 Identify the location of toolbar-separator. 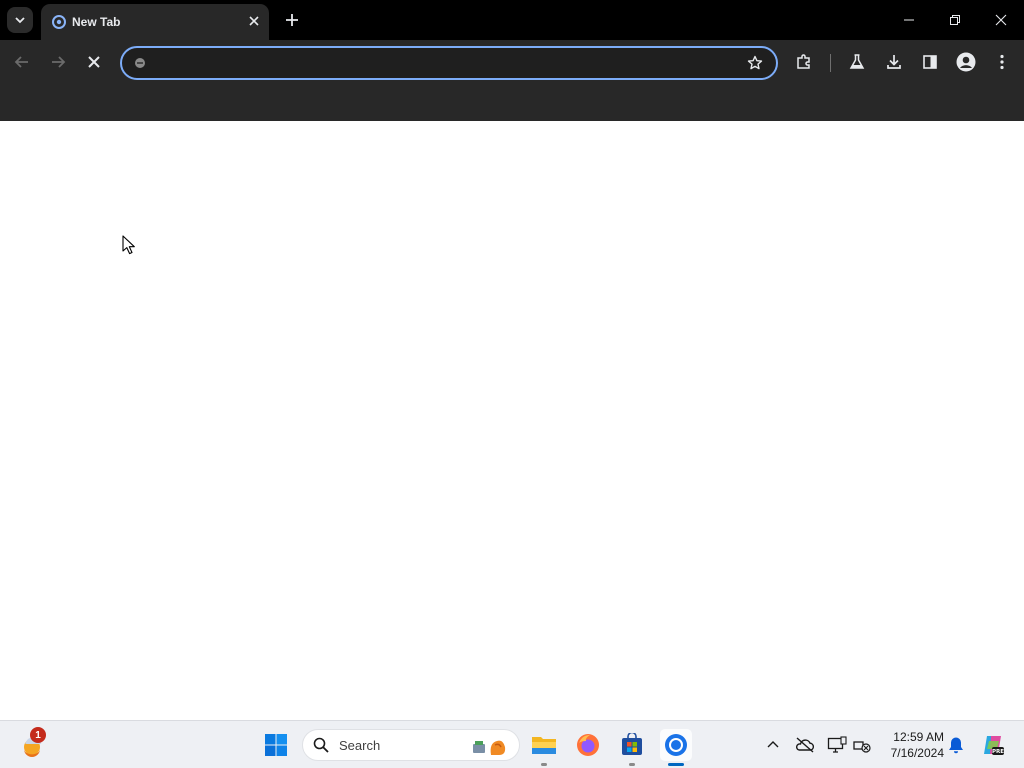
(830, 63).